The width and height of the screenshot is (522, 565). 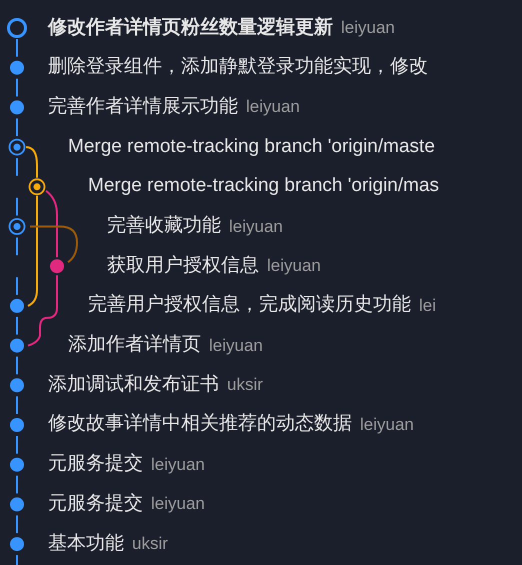 What do you see at coordinates (238, 67) in the screenshot?
I see `commit-message: 删除登录组件，添加静默登录功能实现，修改` at bounding box center [238, 67].